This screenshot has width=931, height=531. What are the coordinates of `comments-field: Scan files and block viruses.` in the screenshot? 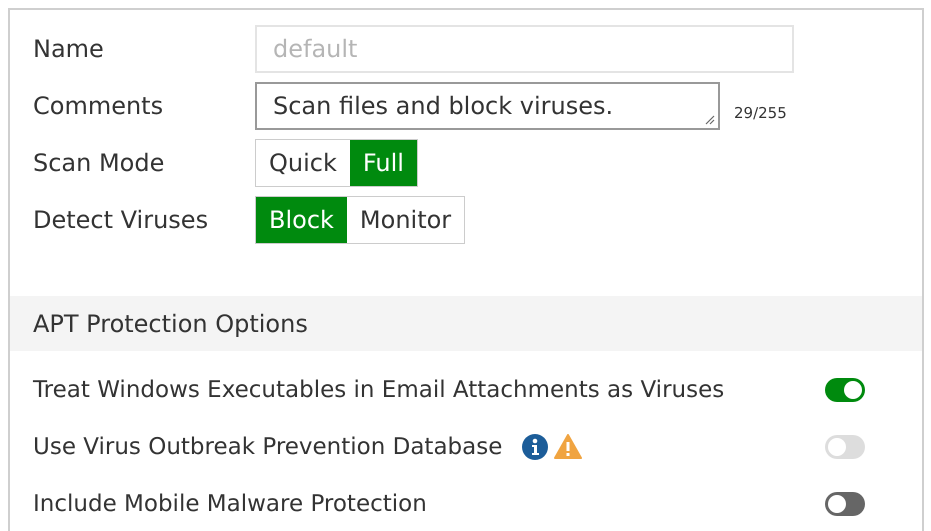 It's located at (487, 106).